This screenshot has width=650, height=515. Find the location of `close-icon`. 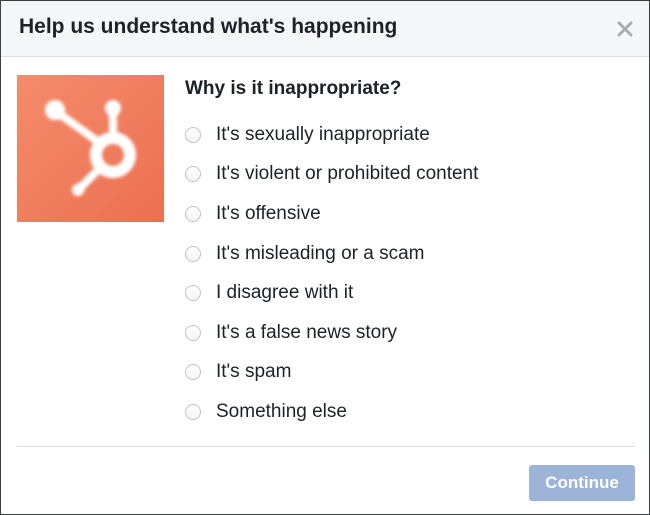

close-icon is located at coordinates (625, 29).